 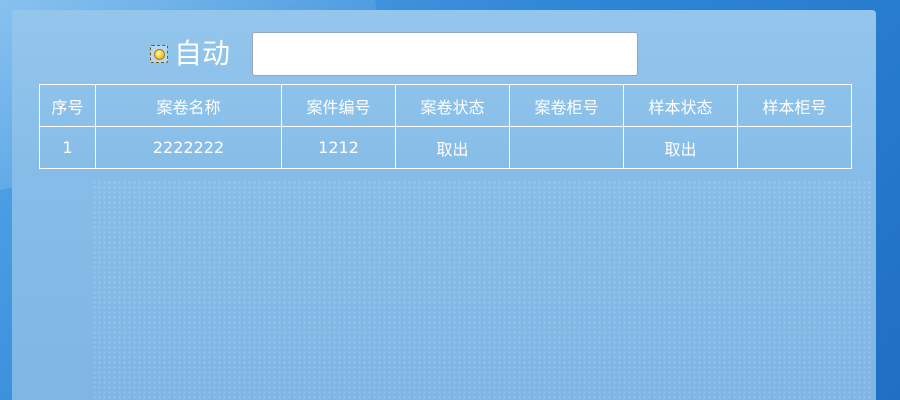 I want to click on cell-sample-cabinet, so click(x=794, y=147).